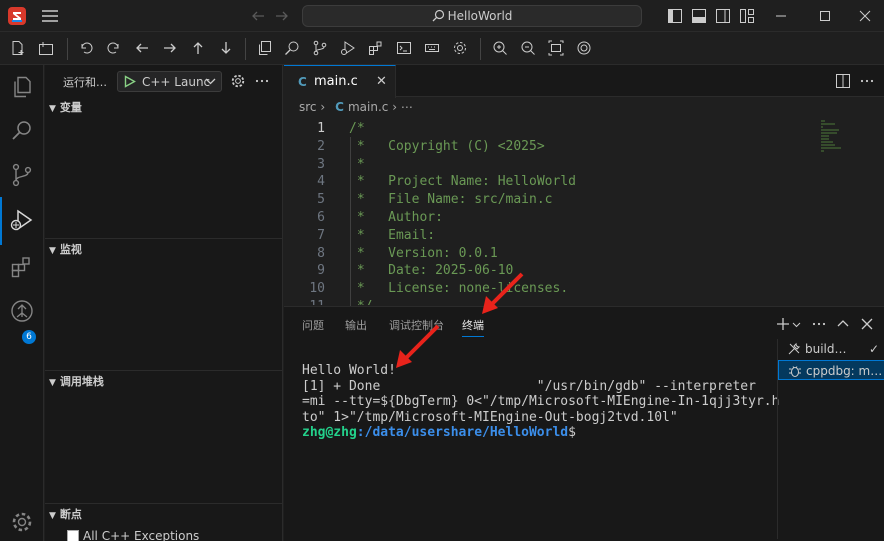  I want to click on manage-gear-icon, so click(22, 522).